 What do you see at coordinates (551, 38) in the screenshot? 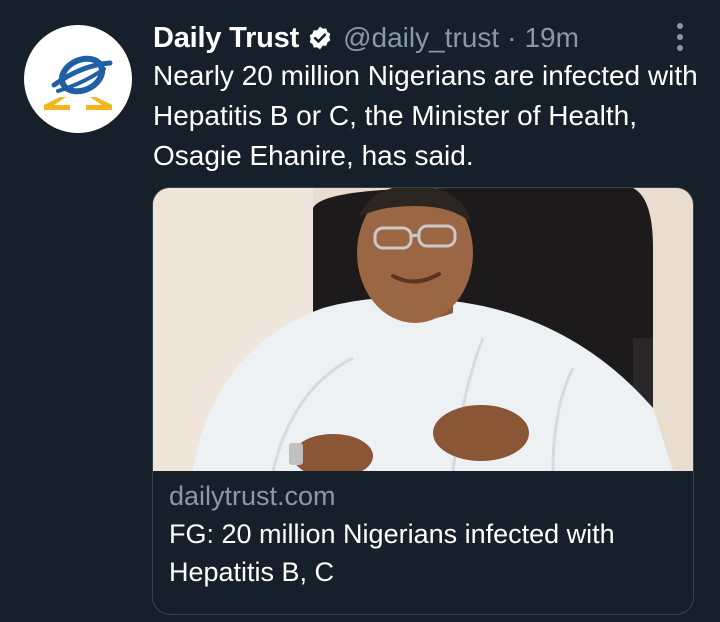
I see `tweet-timestamp: 19m` at bounding box center [551, 38].